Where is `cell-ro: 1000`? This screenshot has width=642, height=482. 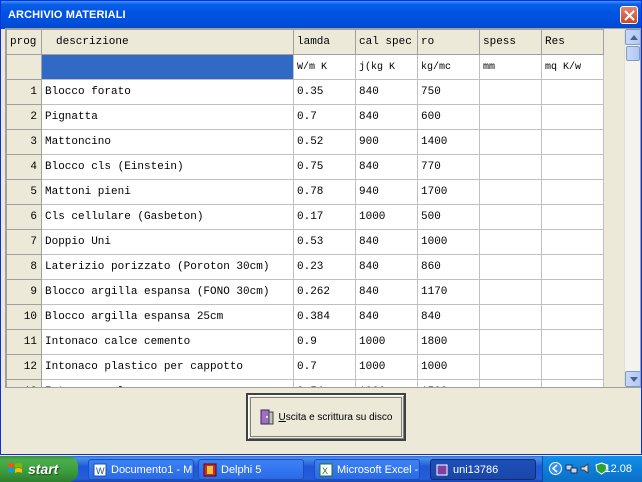
cell-ro: 1000 is located at coordinates (448, 242).